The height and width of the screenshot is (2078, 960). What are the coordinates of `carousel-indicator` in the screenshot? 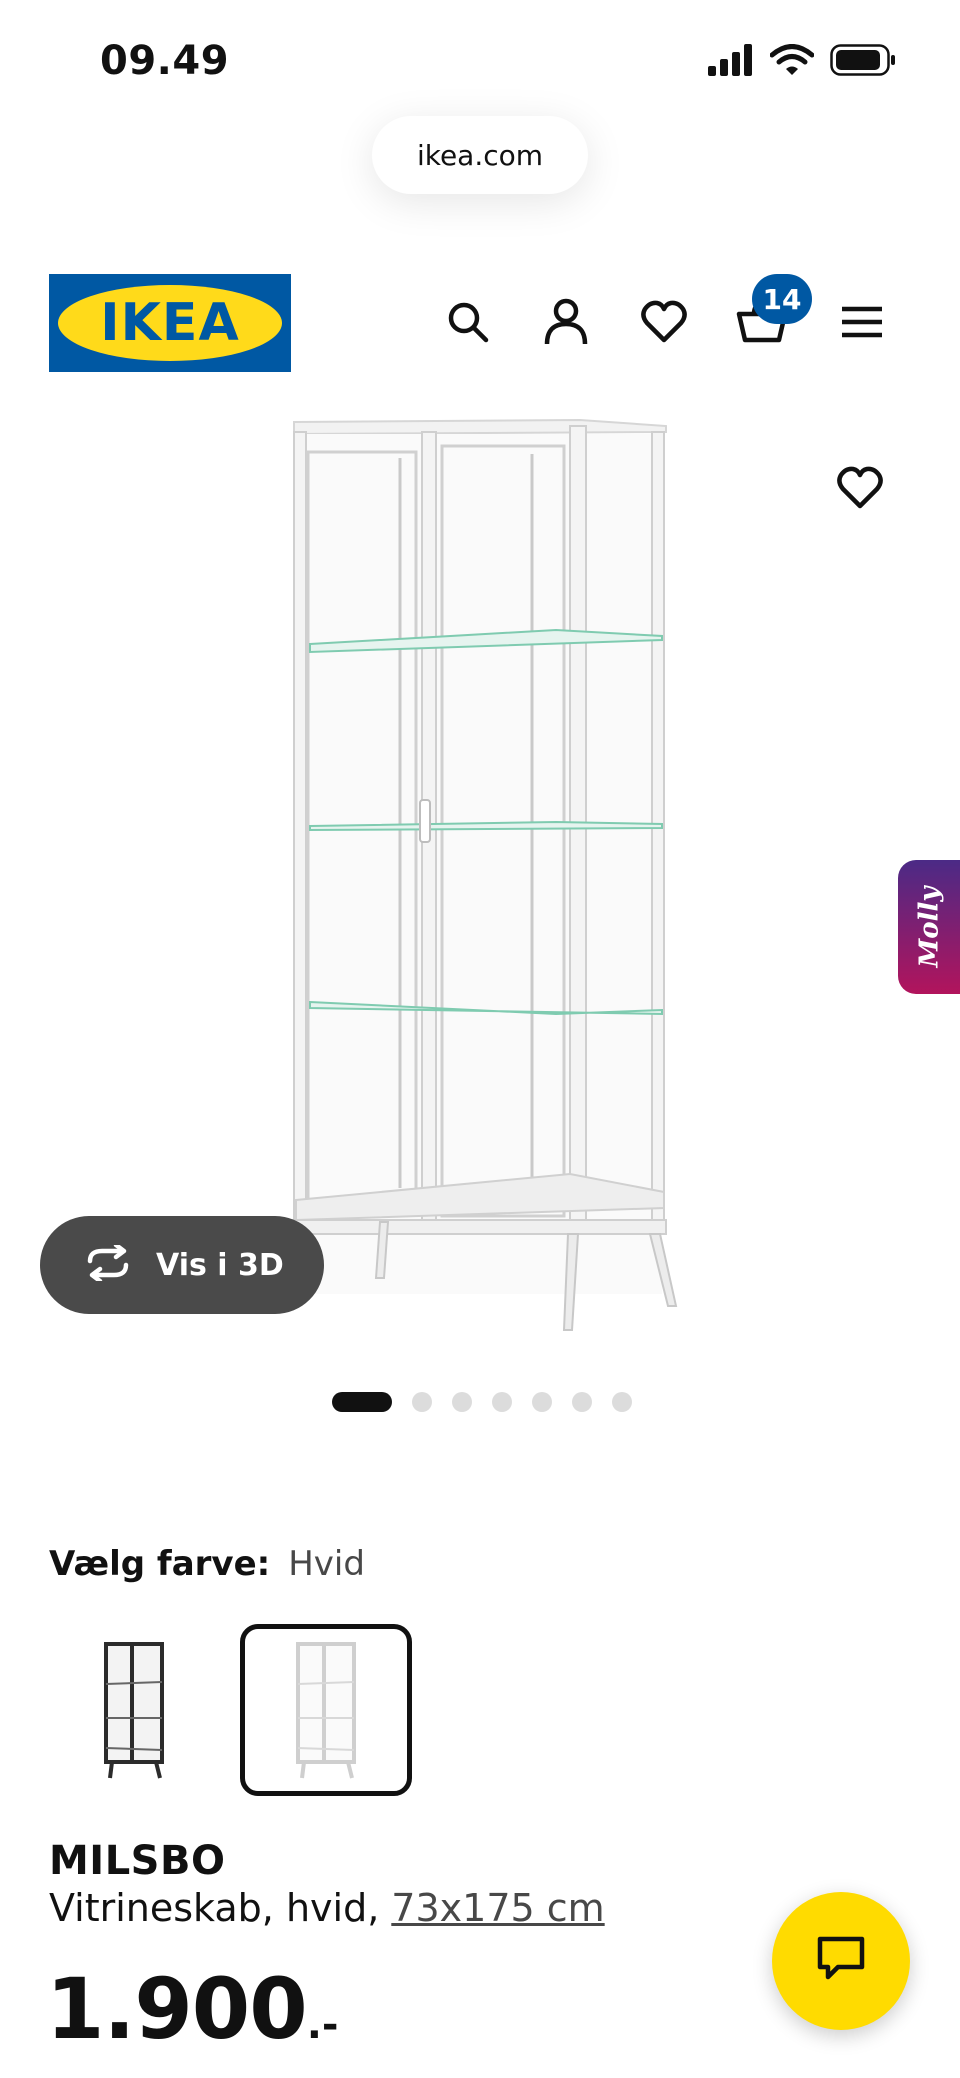 It's located at (482, 1402).